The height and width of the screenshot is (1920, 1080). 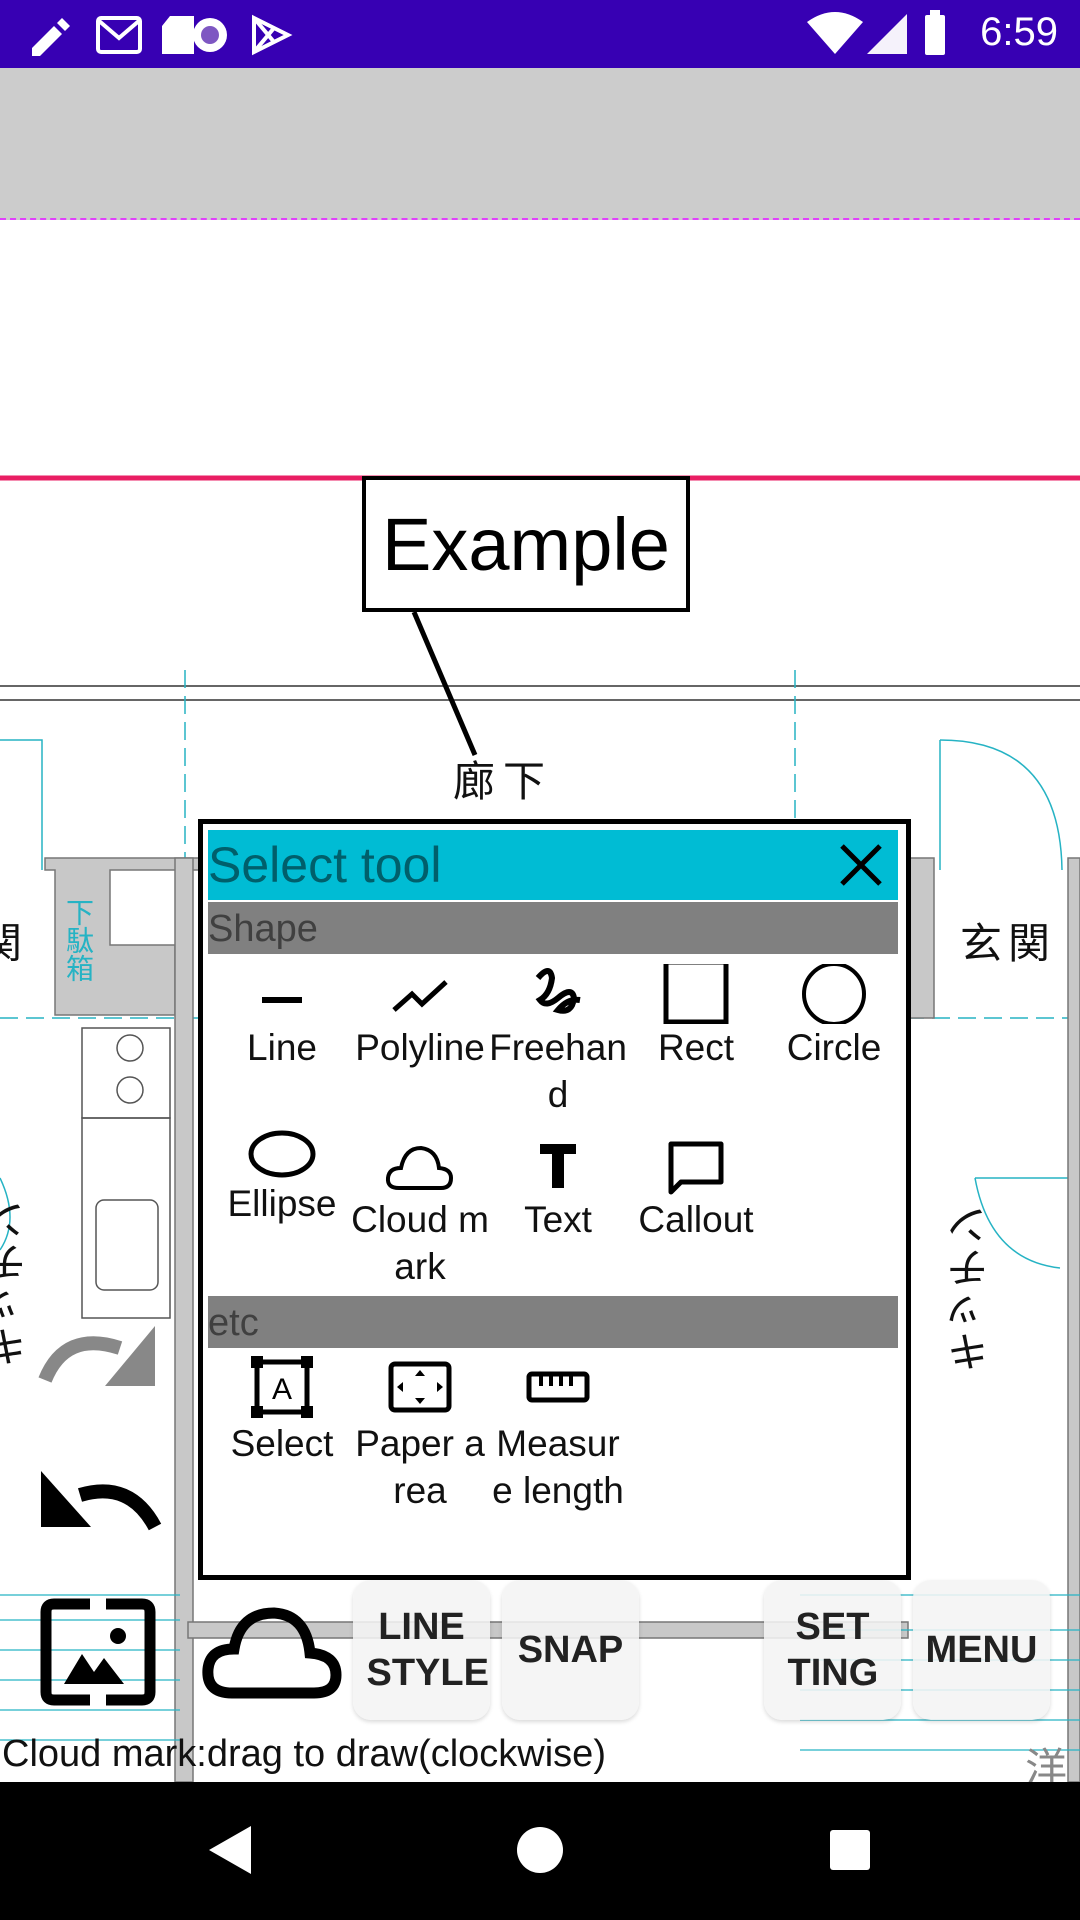 I want to click on select-icon: A, so click(x=282, y=1387).